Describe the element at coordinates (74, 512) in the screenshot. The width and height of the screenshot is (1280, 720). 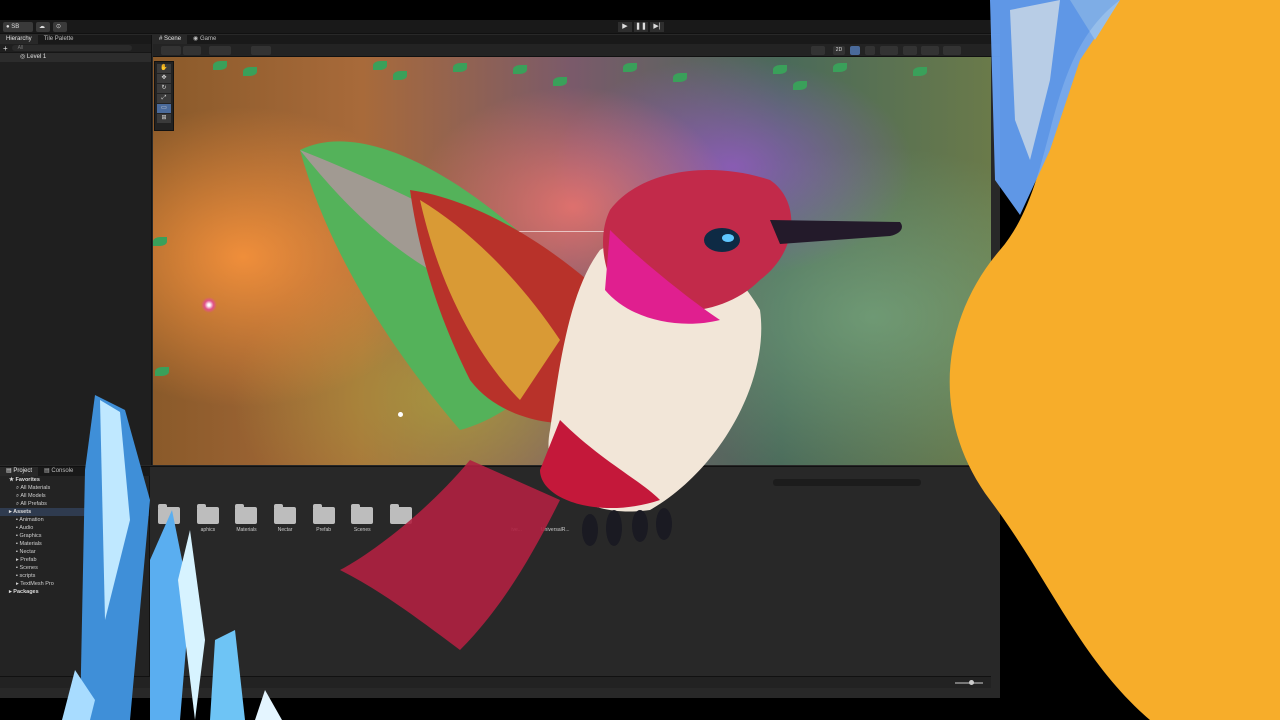
I see `tree-assets: ▸ Assets` at that location.